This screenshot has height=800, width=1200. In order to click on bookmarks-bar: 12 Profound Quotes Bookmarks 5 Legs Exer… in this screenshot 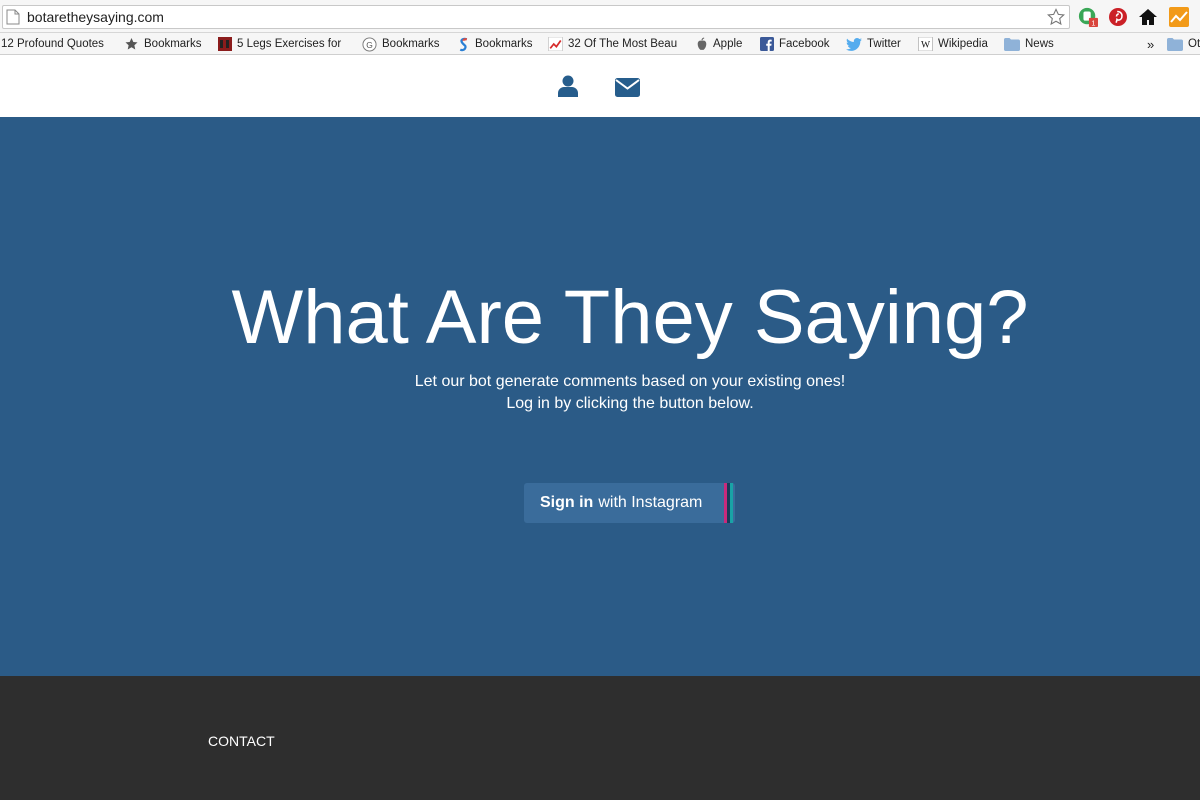, I will do `click(600, 44)`.